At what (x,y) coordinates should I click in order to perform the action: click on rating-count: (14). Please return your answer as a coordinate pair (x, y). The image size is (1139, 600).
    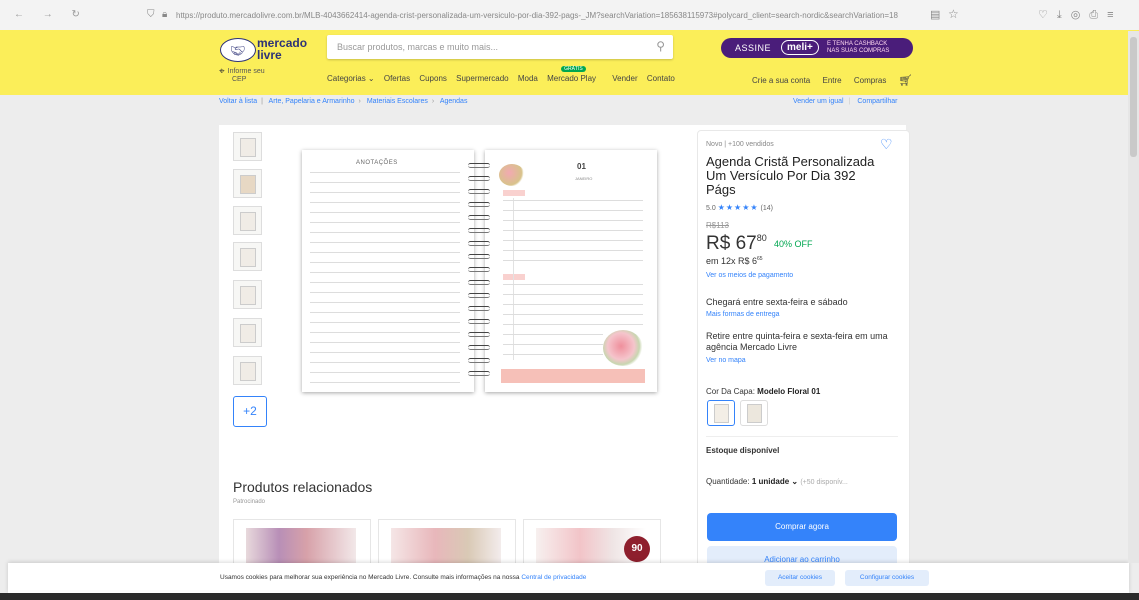
    Looking at the image, I should click on (766, 208).